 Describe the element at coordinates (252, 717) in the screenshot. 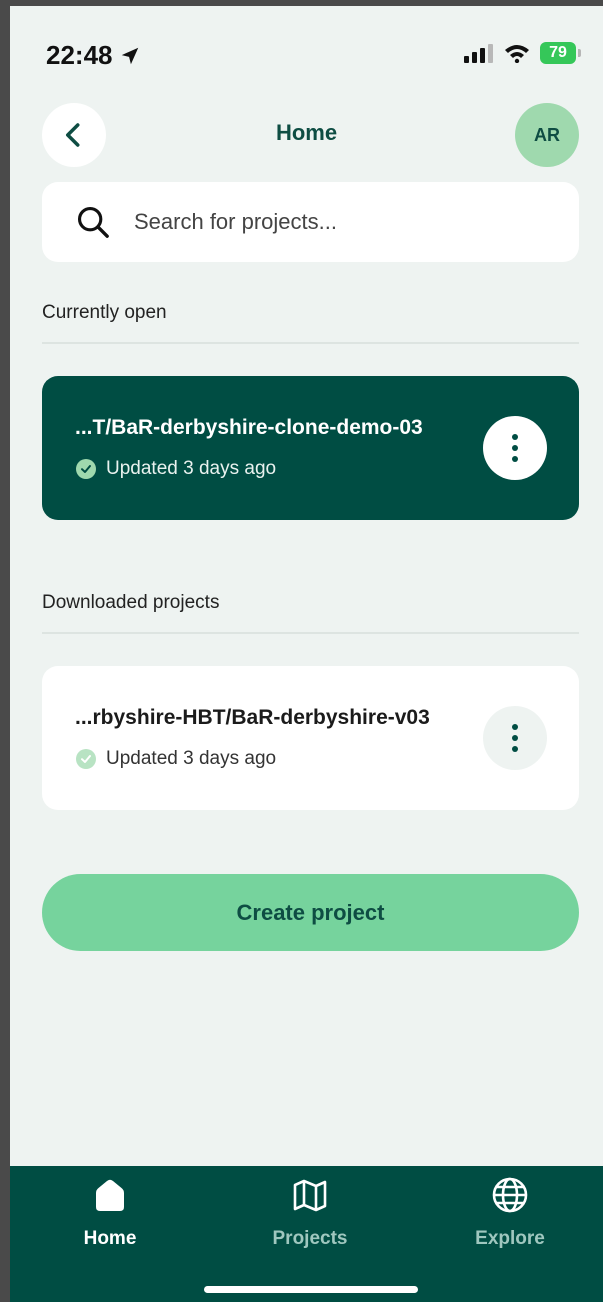

I see `project-title: ...rbyshire-HBT/BaR-derbyshire-v03` at that location.